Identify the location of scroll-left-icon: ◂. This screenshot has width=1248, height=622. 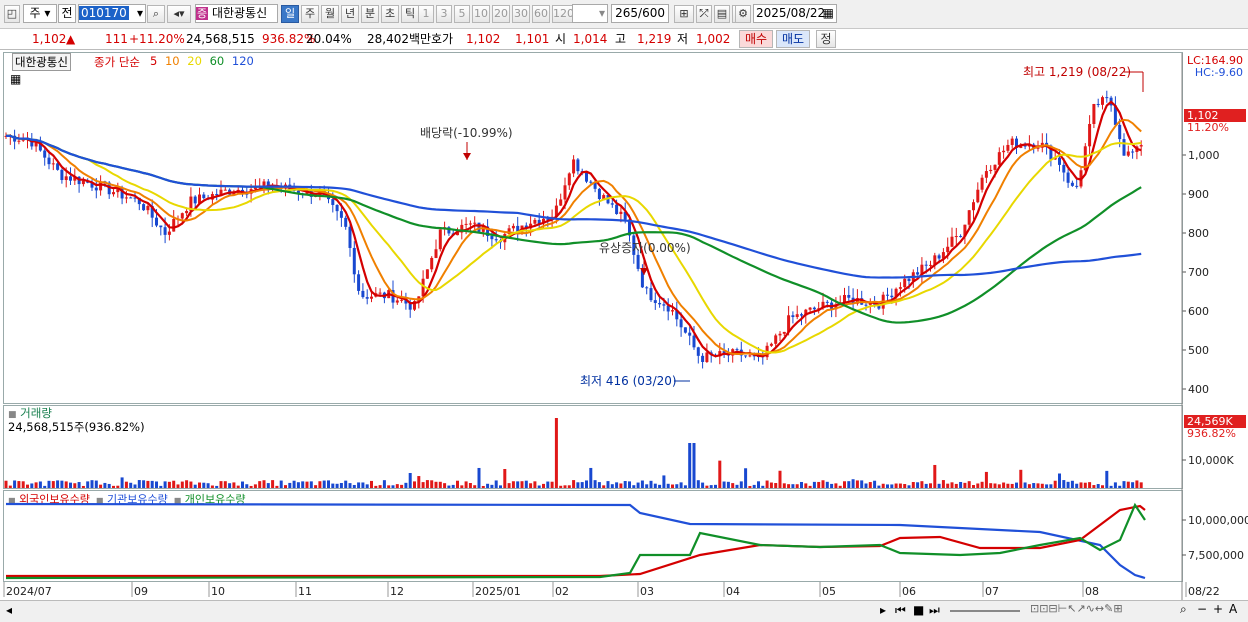
(9, 610).